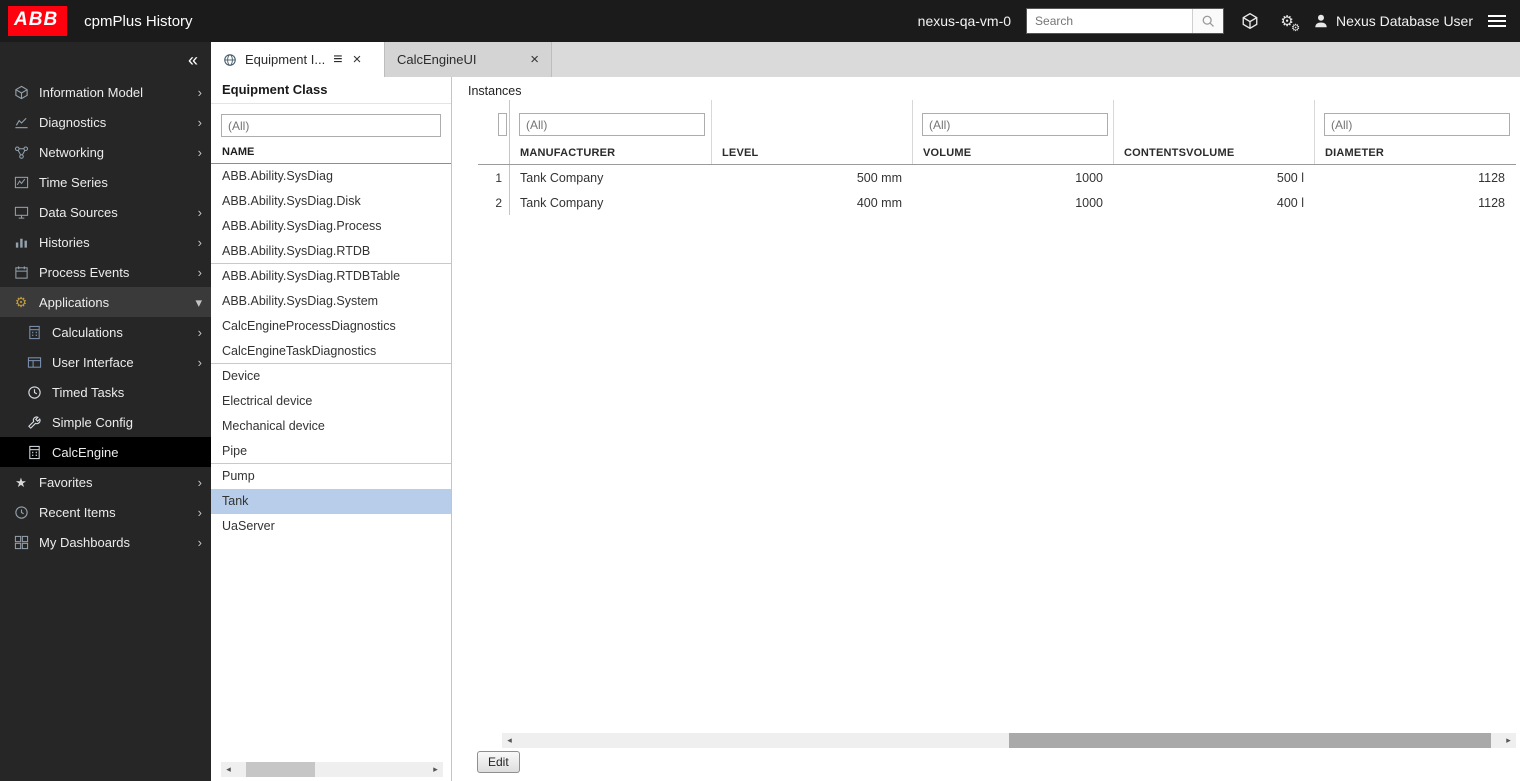 This screenshot has height=781, width=1520. What do you see at coordinates (1417, 124) in the screenshot?
I see `diameter-filter-input` at bounding box center [1417, 124].